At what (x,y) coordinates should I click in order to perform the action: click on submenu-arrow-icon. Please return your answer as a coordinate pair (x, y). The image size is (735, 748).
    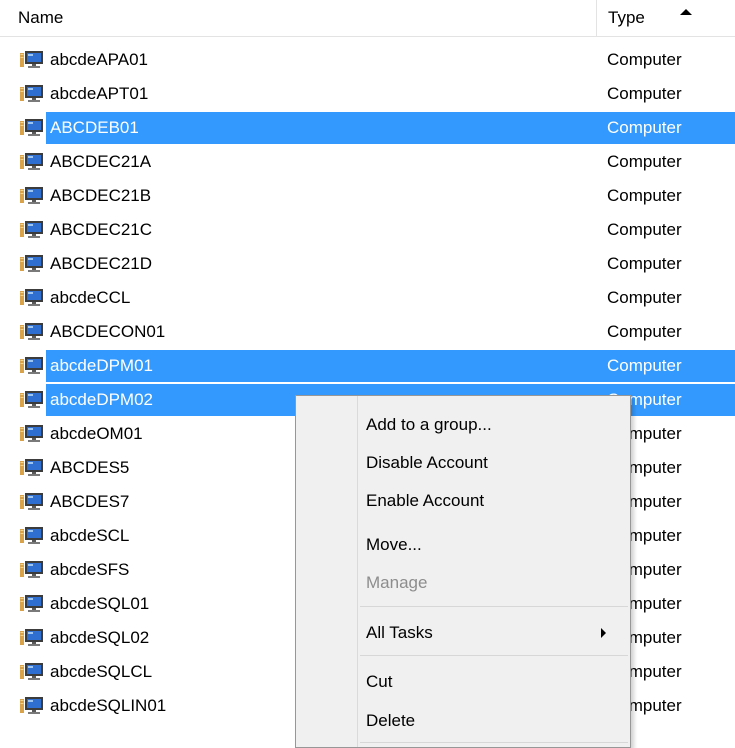
    Looking at the image, I should click on (603, 633).